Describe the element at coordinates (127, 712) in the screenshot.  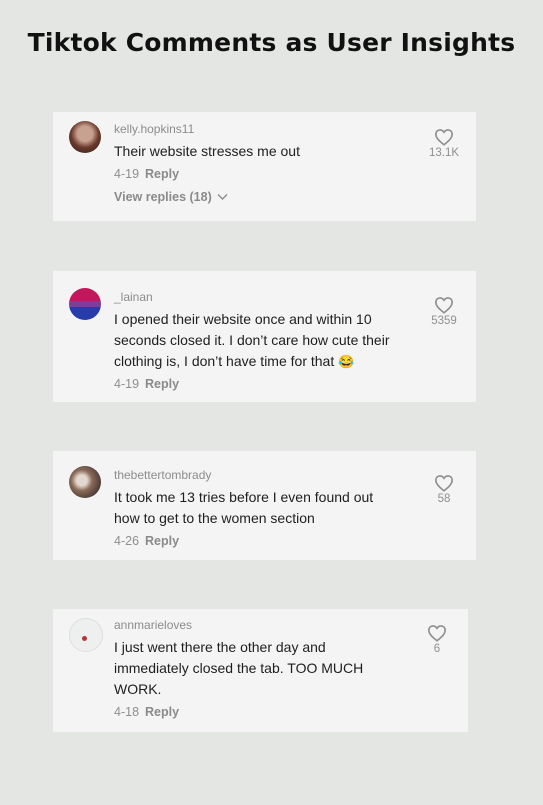
I see `comment-date: 4-18` at that location.